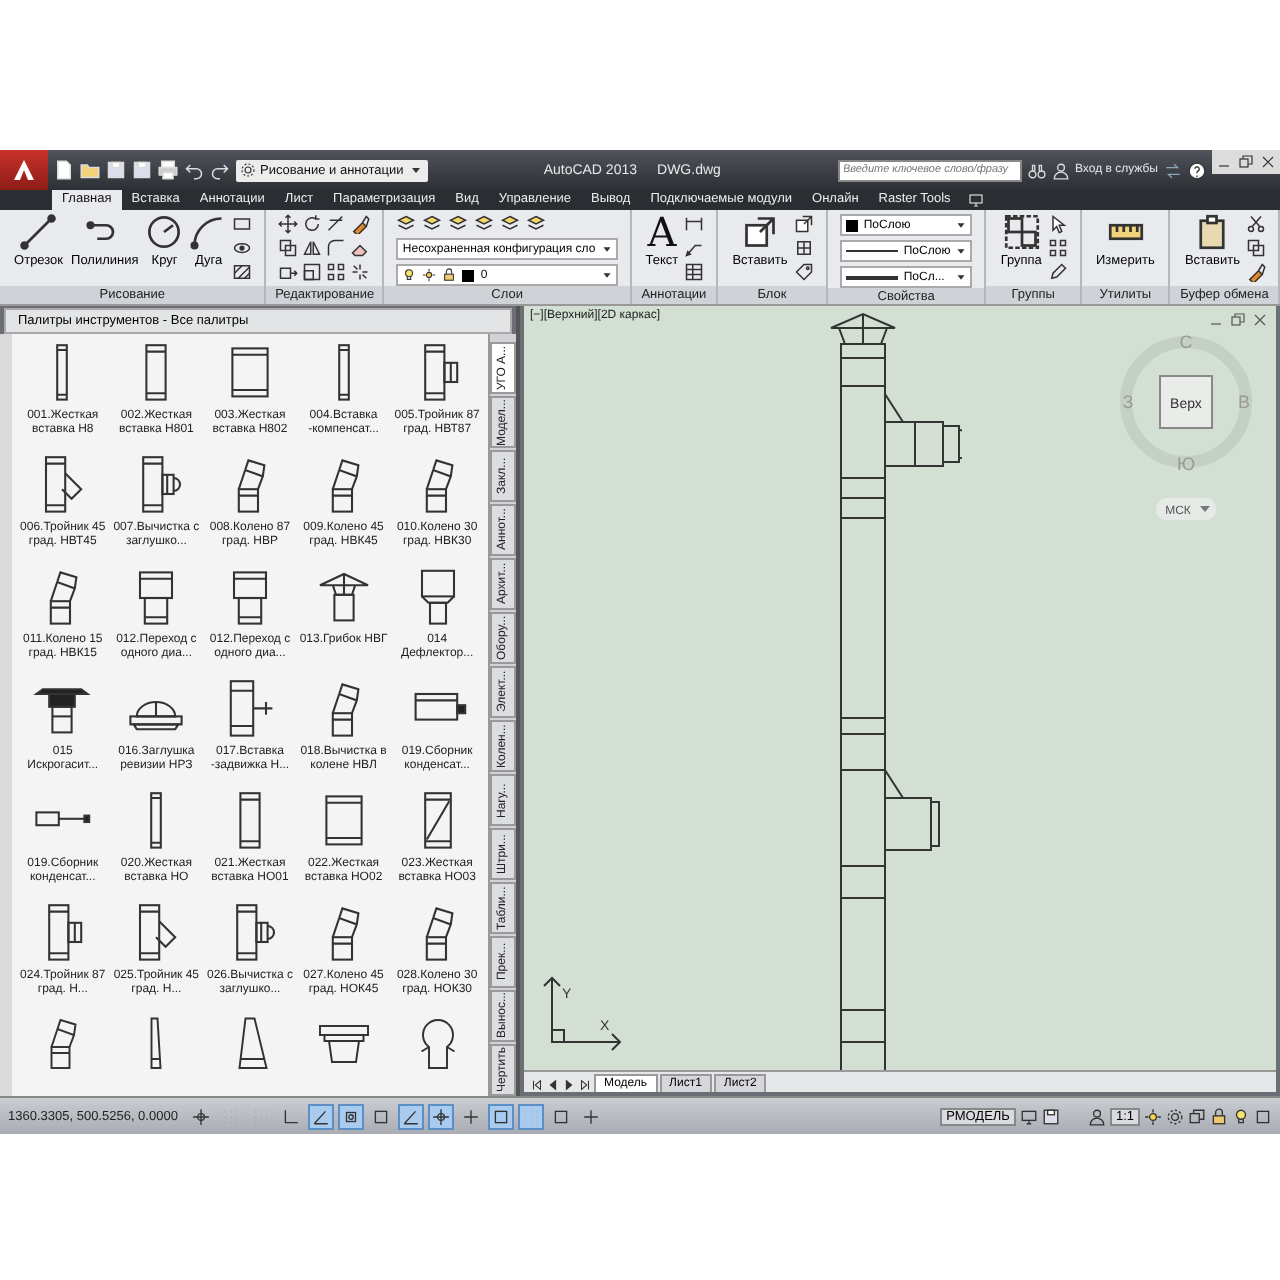  Describe the element at coordinates (168, 170) in the screenshot. I see `print-icon` at that location.